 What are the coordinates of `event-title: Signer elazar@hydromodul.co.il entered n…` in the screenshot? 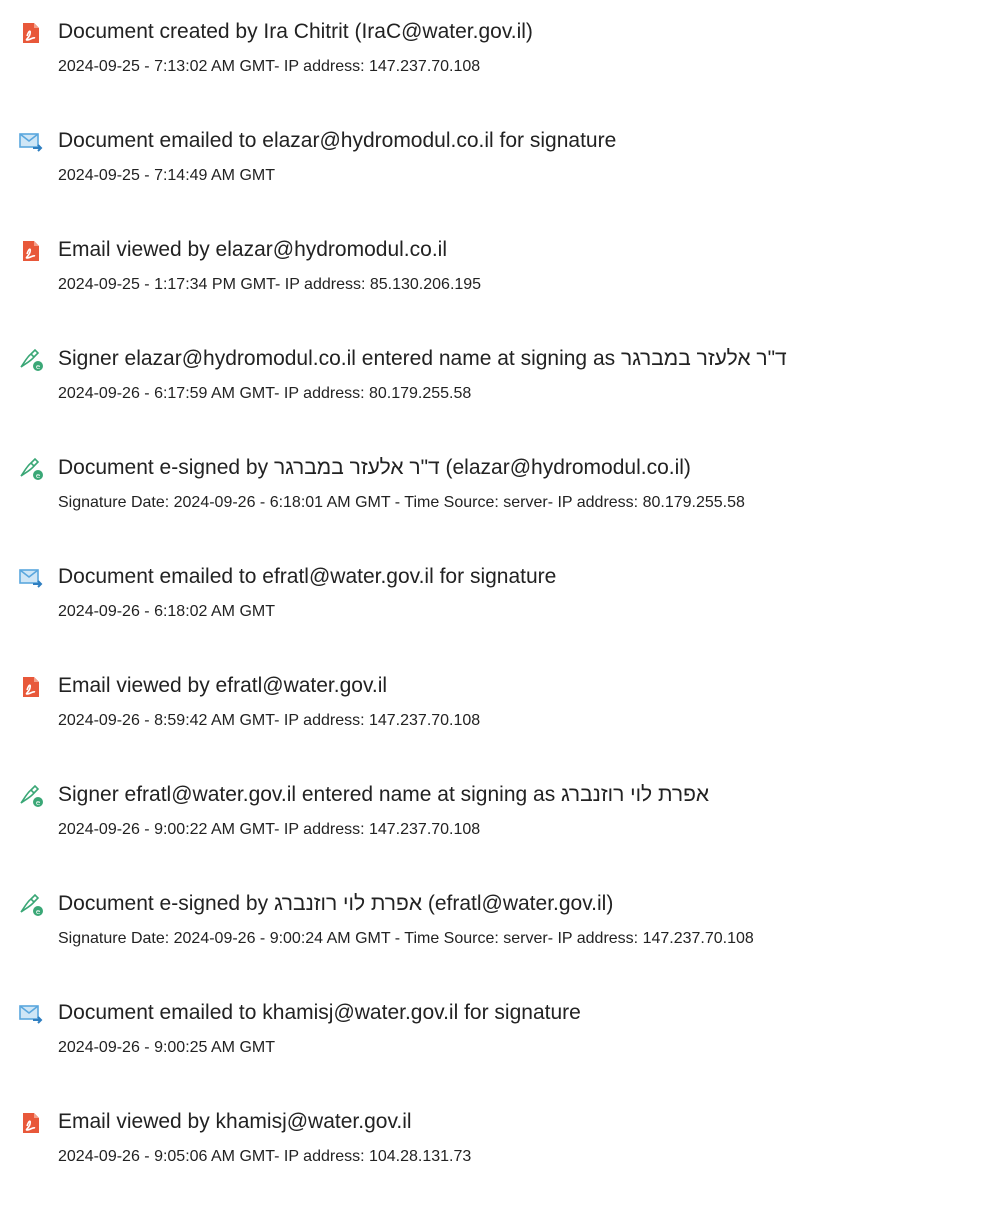 It's located at (422, 359).